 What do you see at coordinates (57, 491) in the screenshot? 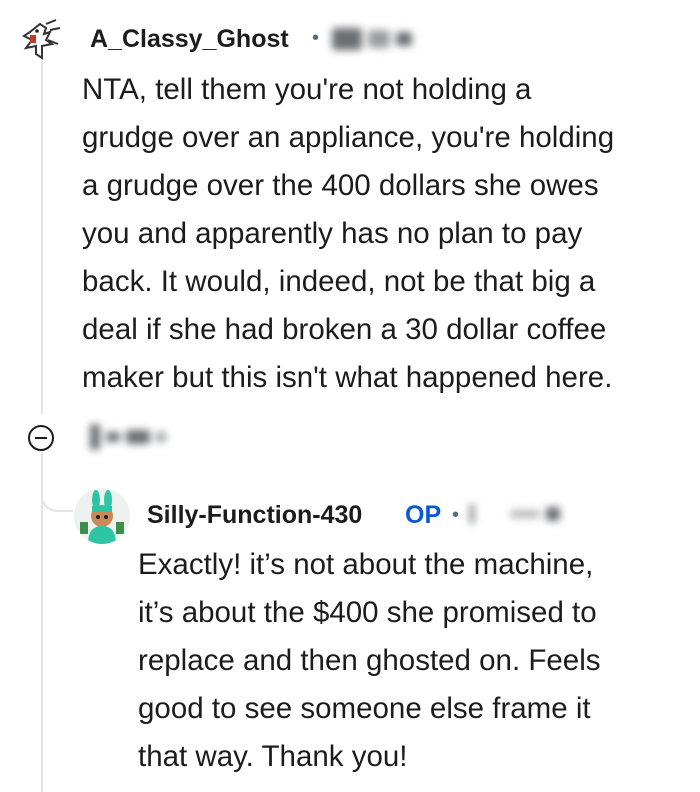
I see `reply-connector` at bounding box center [57, 491].